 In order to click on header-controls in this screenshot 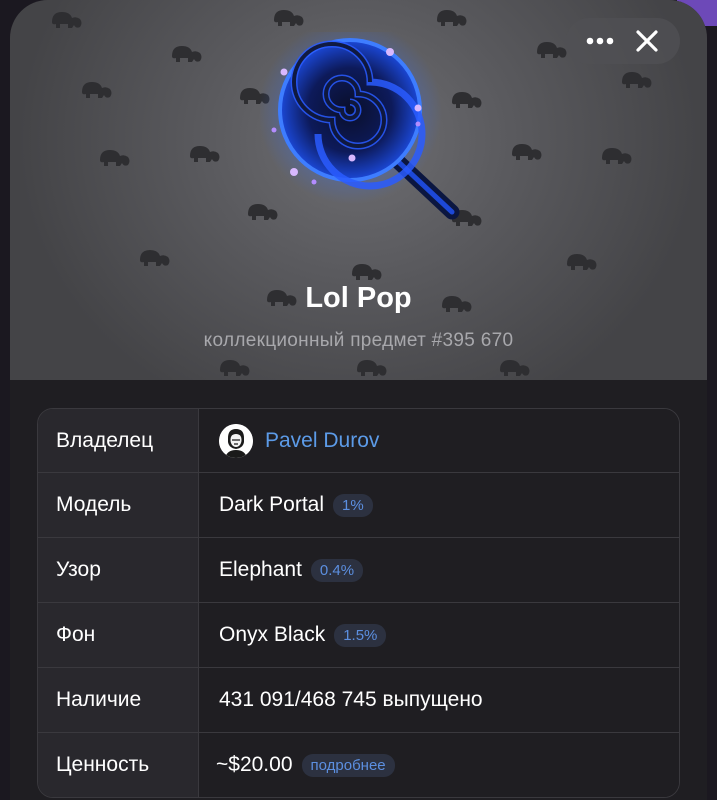, I will do `click(623, 41)`.